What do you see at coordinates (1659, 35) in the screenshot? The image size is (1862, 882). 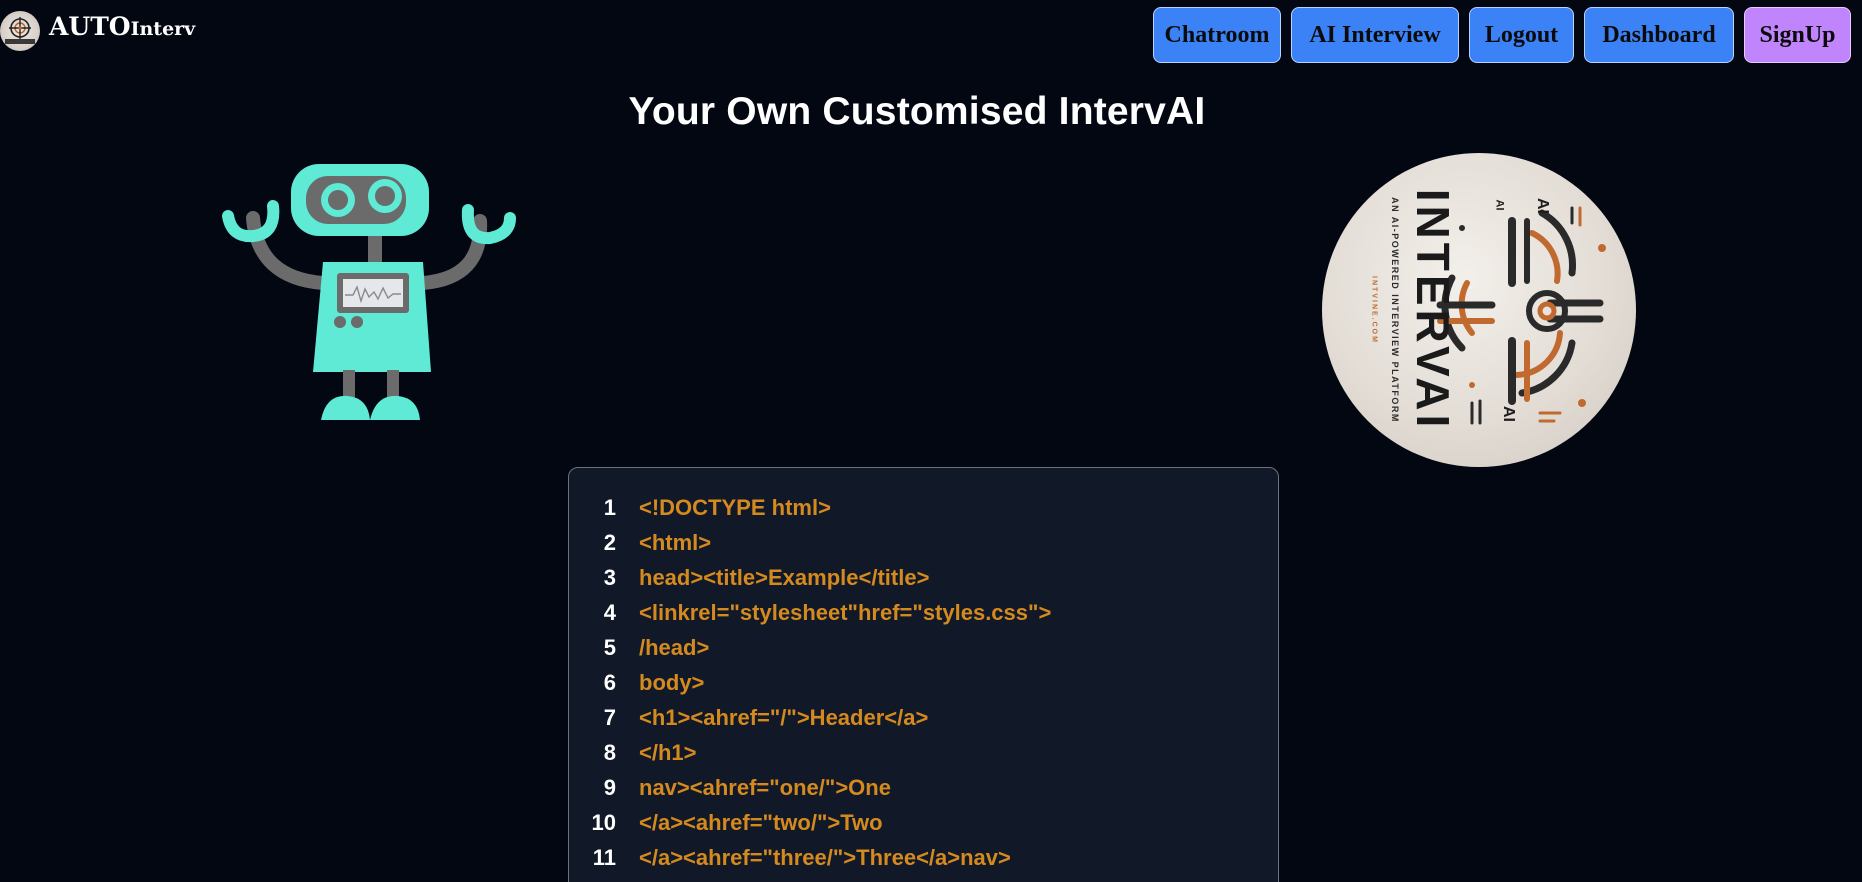 I see `dashboard-button: Dashboard` at bounding box center [1659, 35].